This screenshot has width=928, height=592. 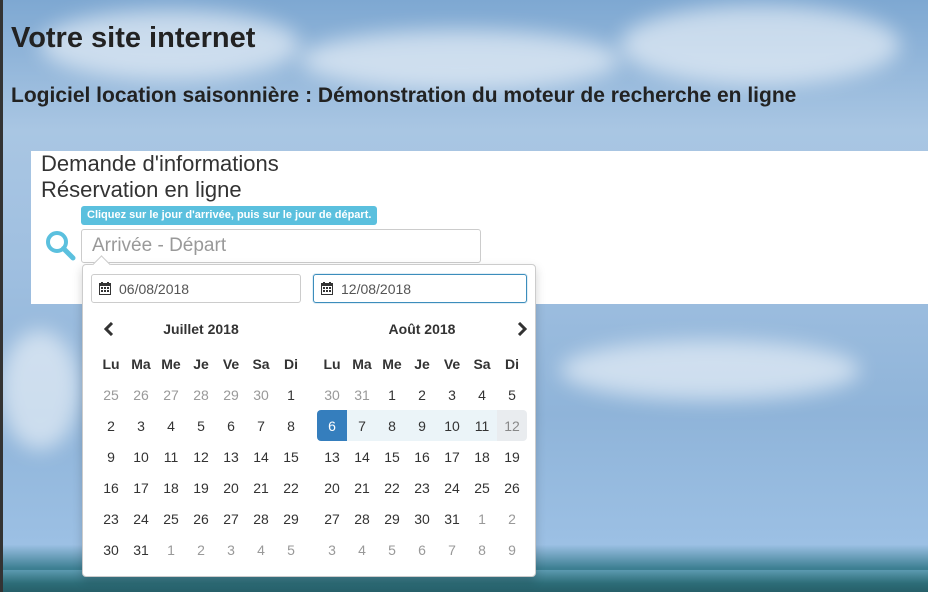 I want to click on previous-month-button, so click(x=109, y=329).